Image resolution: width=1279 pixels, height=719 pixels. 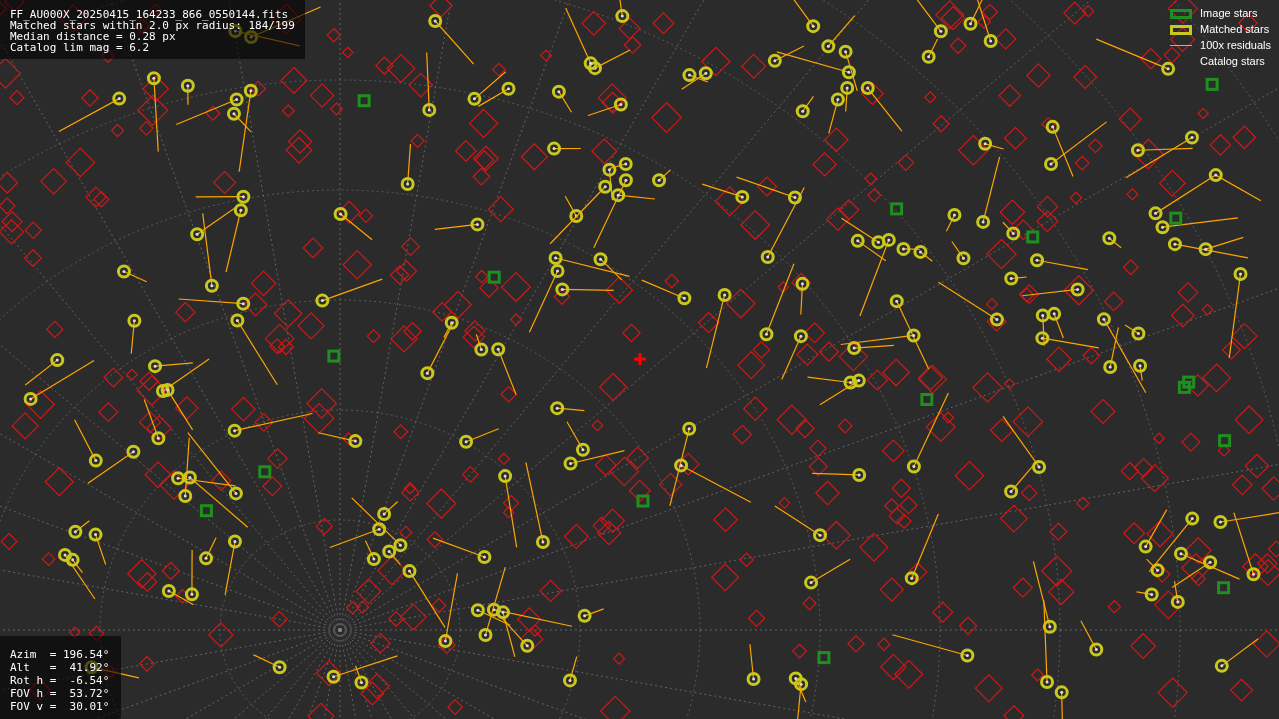 What do you see at coordinates (1235, 46) in the screenshot?
I see `legend-label: 100x residuals` at bounding box center [1235, 46].